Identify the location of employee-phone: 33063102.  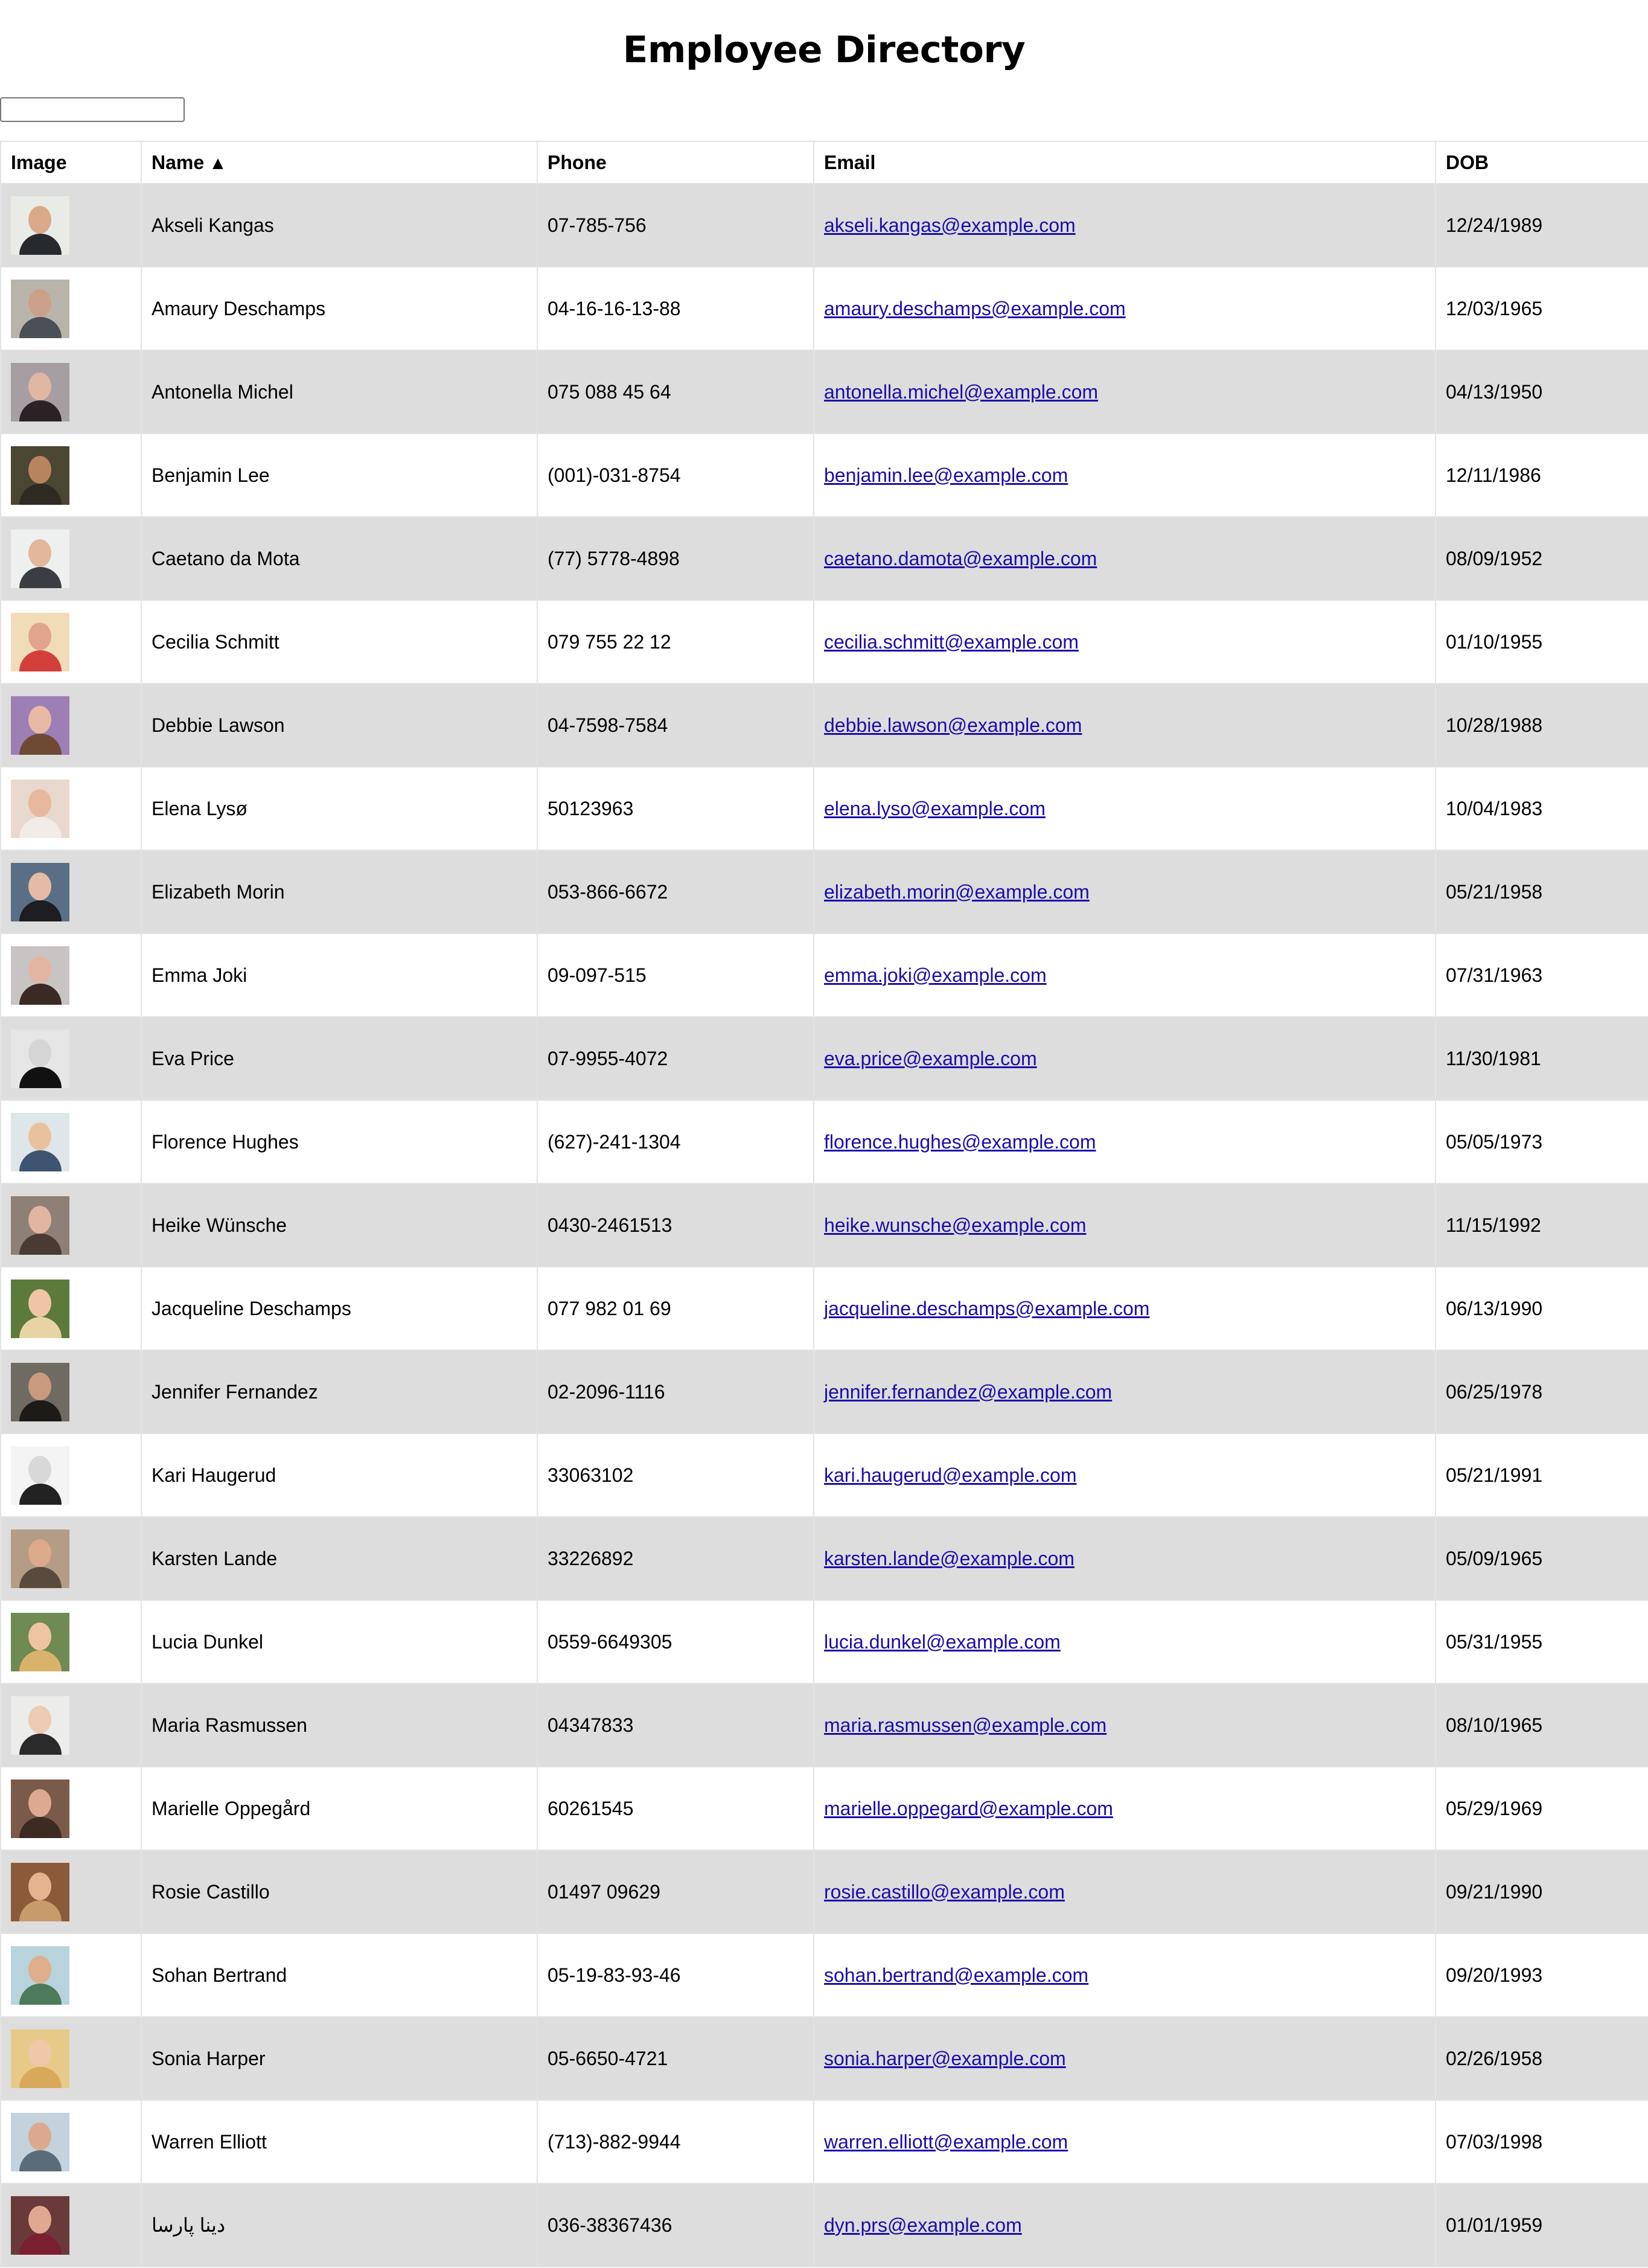
(591, 1475).